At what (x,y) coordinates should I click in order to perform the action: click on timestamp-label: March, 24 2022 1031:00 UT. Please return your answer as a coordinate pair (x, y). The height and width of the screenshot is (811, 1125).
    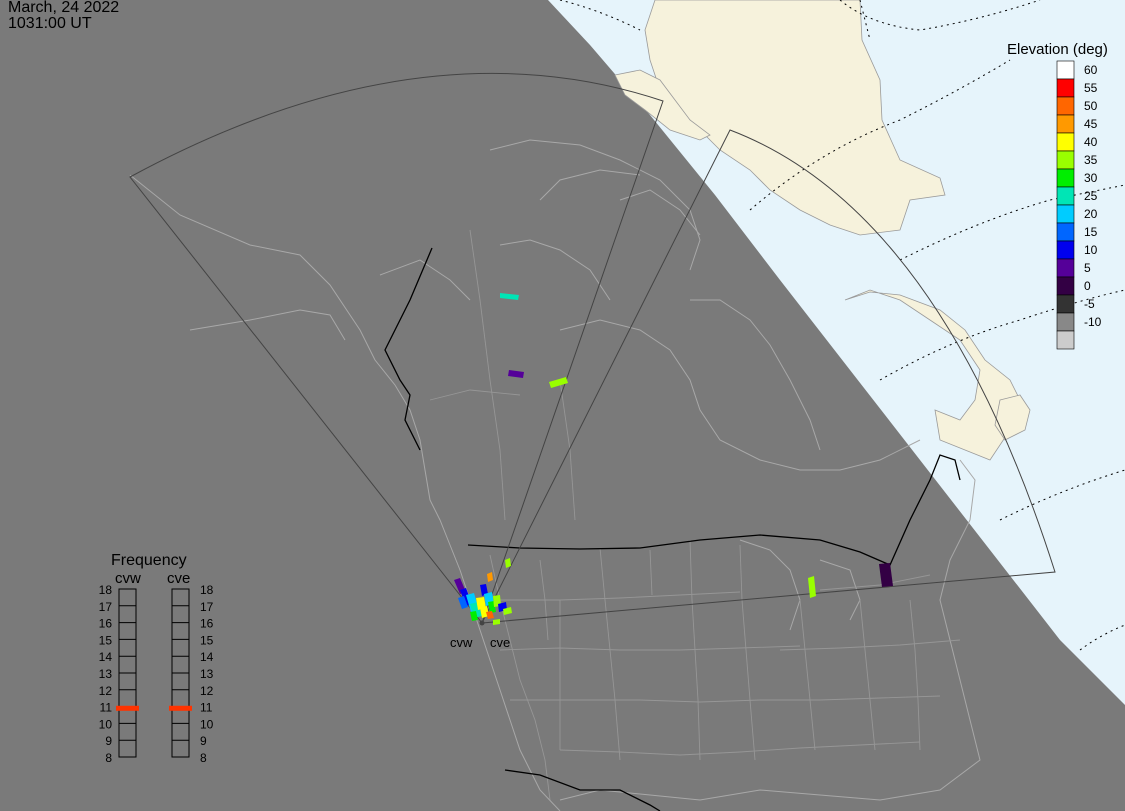
    Looking at the image, I should click on (63, 16).